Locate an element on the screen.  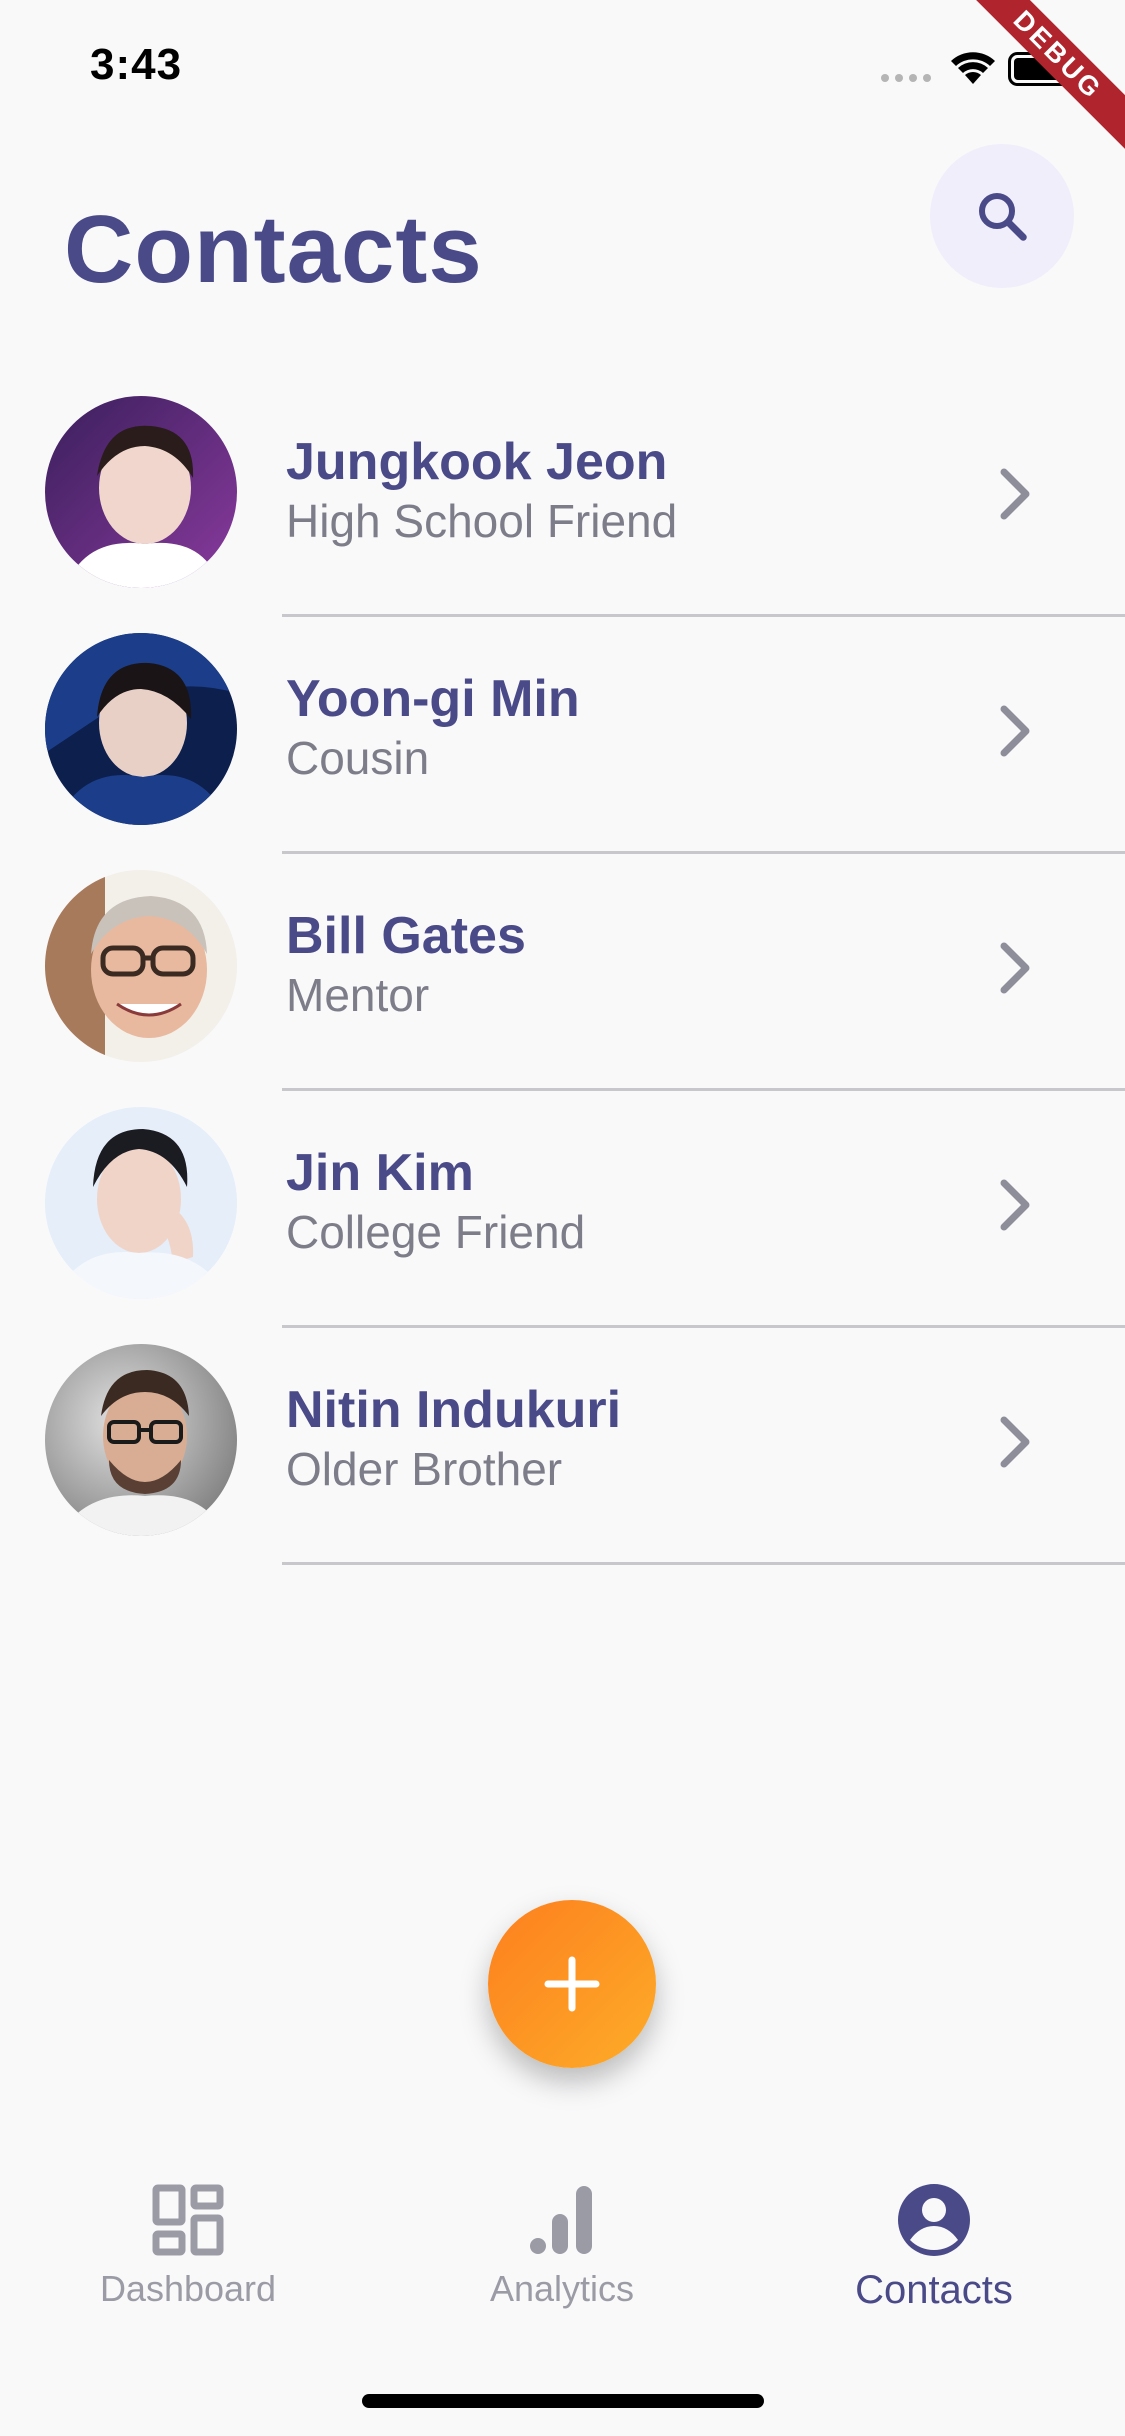
contact-row: Yoon-gi Min Cousin is located at coordinates (562, 735).